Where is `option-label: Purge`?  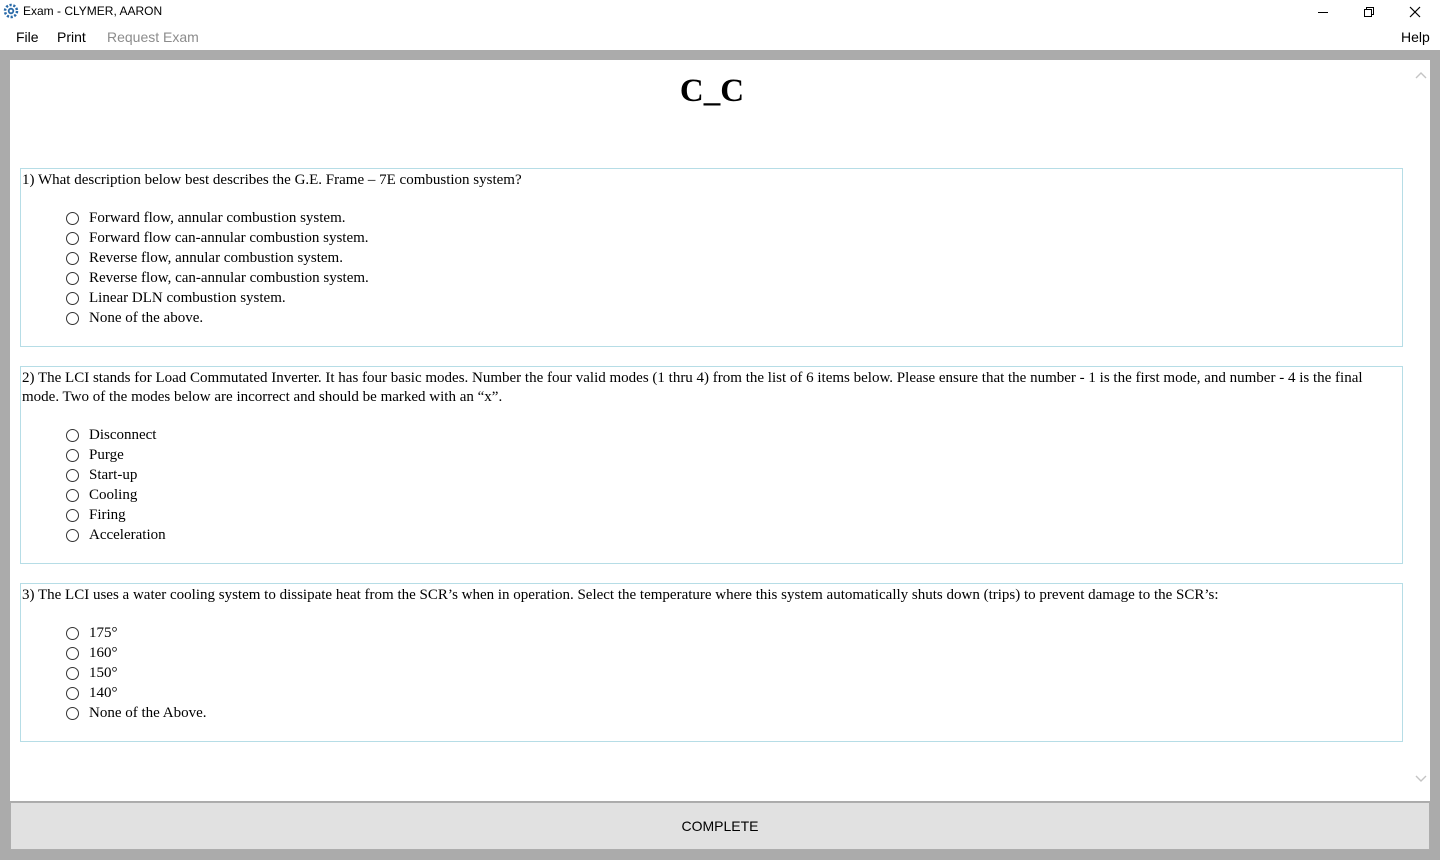 option-label: Purge is located at coordinates (106, 454).